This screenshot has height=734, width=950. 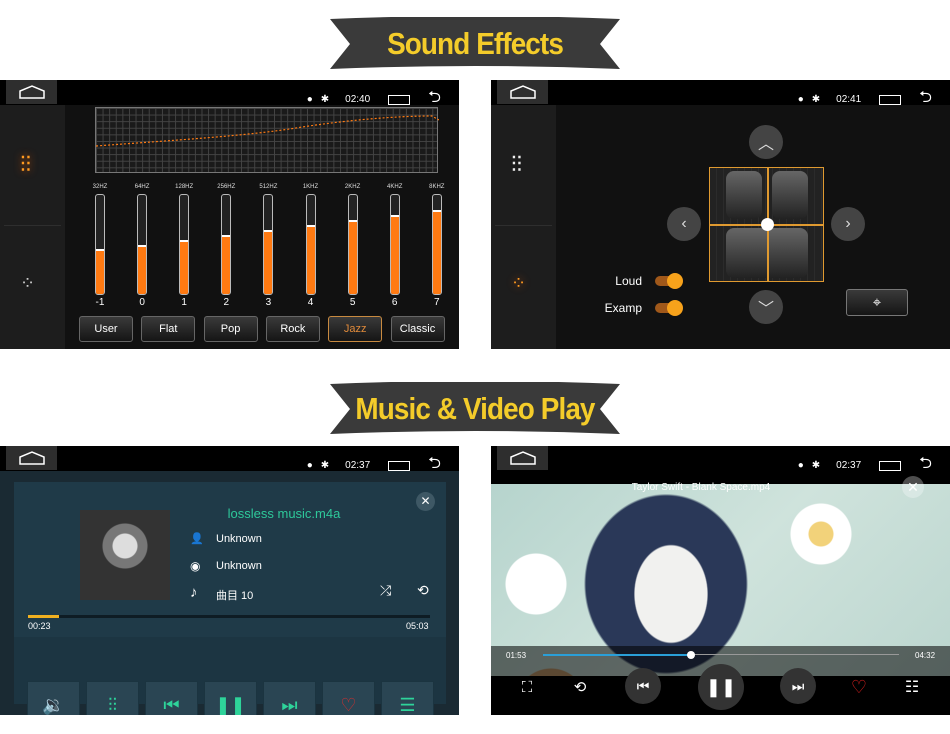 I want to click on examp-label: Examp, so click(x=623, y=308).